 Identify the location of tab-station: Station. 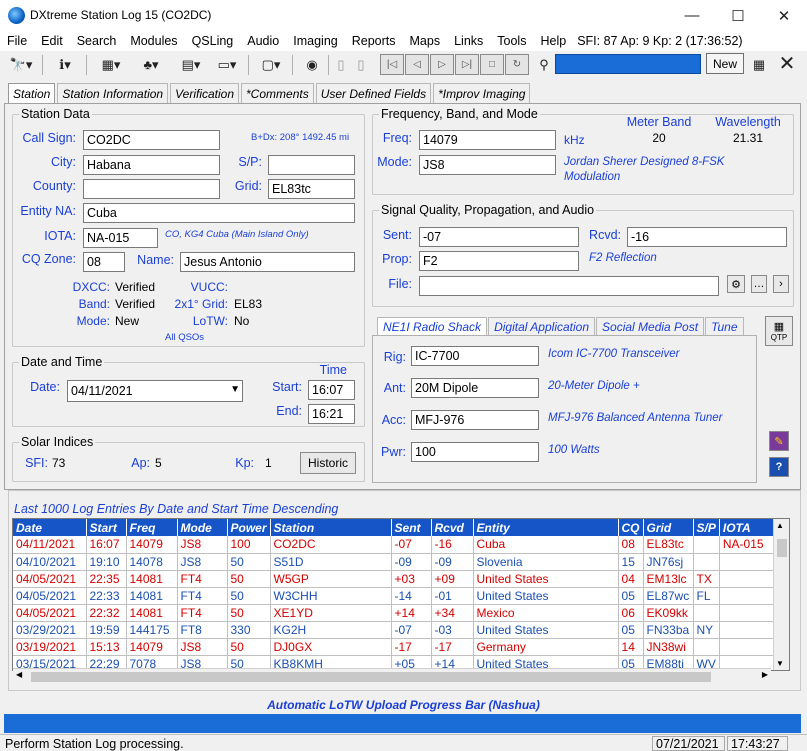
(32, 93).